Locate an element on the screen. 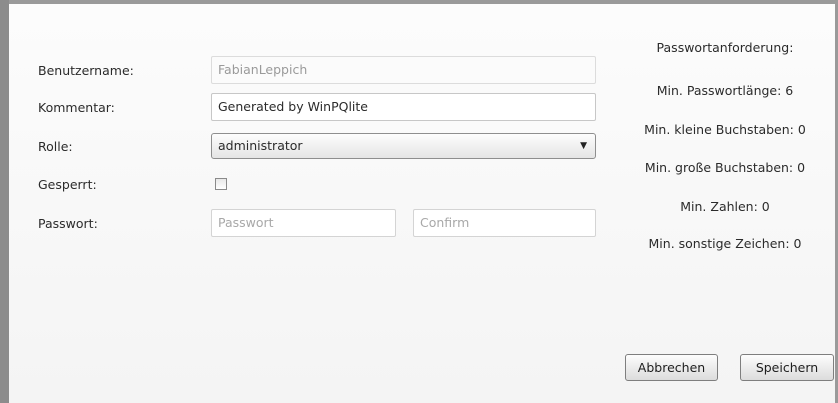  save-button: Speichern is located at coordinates (787, 367).